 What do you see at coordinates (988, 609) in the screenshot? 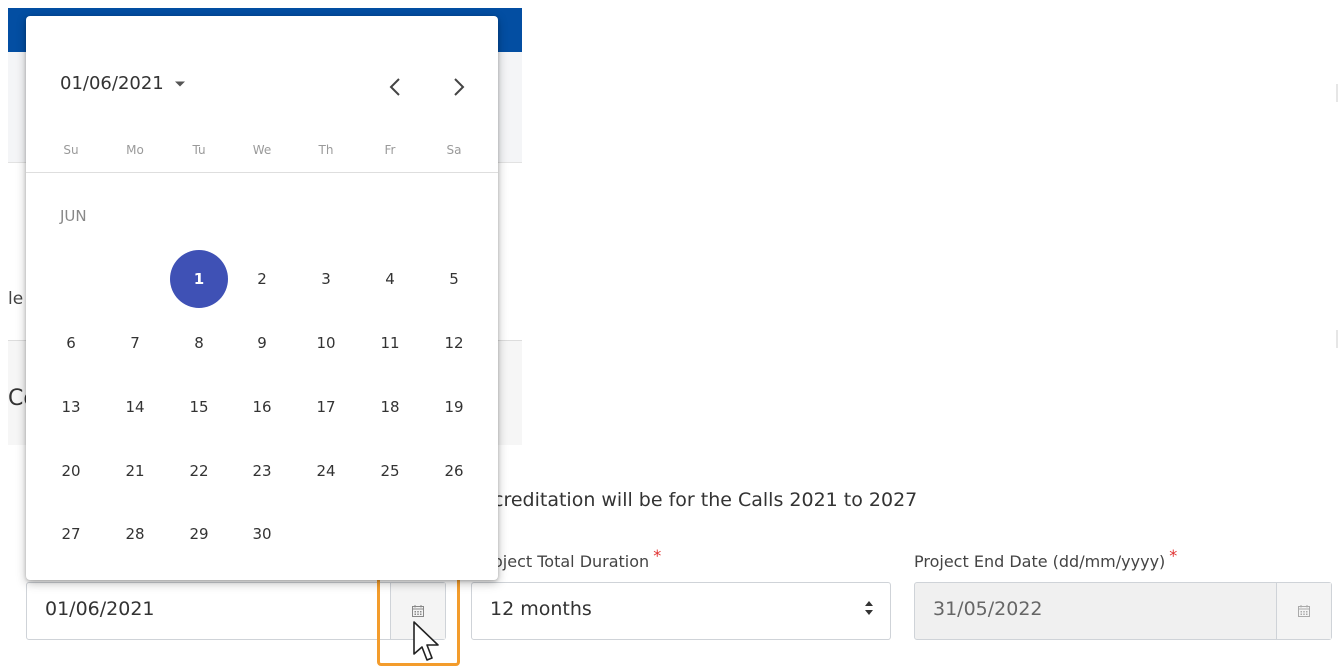
I see `end-date-value: 31/05/2022` at bounding box center [988, 609].